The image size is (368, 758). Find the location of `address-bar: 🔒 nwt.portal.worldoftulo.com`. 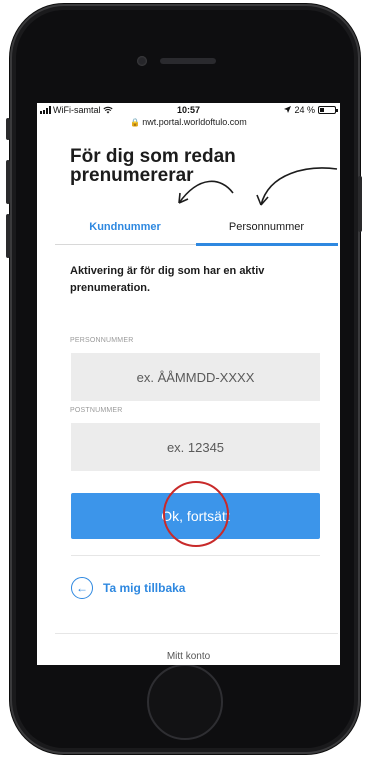

address-bar: 🔒 nwt.portal.worldoftulo.com is located at coordinates (188, 124).